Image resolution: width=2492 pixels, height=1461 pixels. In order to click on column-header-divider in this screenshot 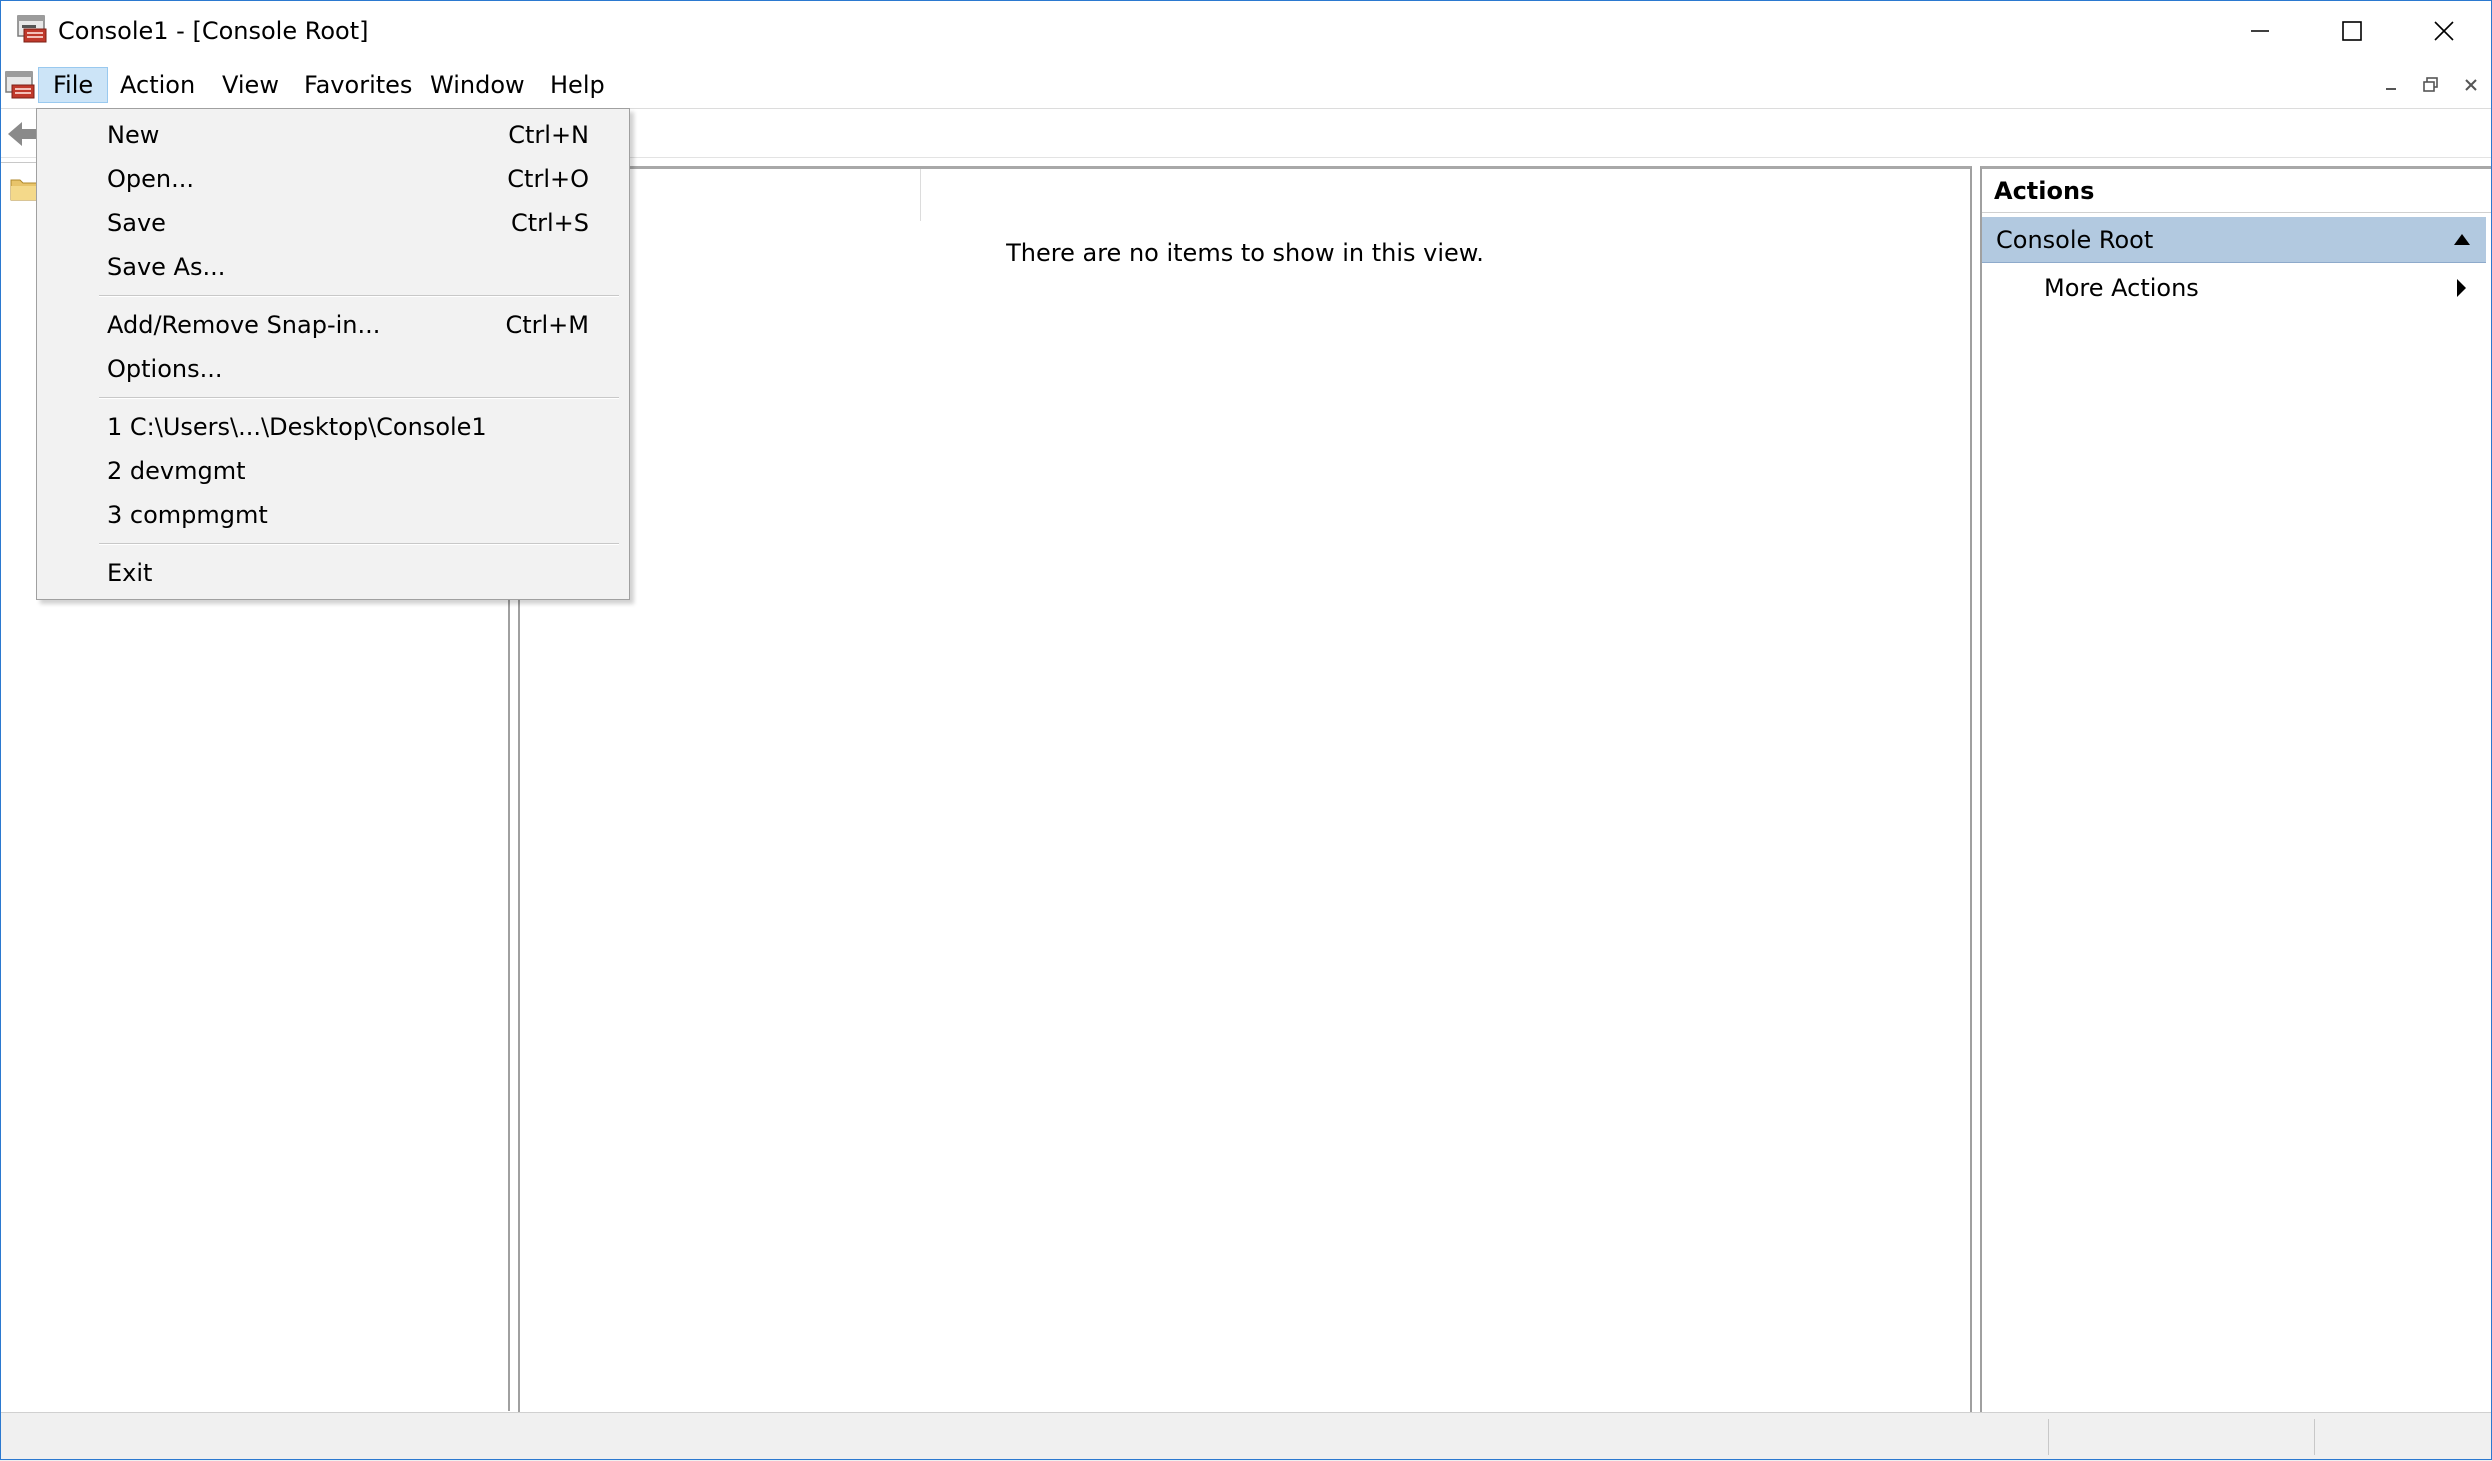, I will do `click(920, 195)`.